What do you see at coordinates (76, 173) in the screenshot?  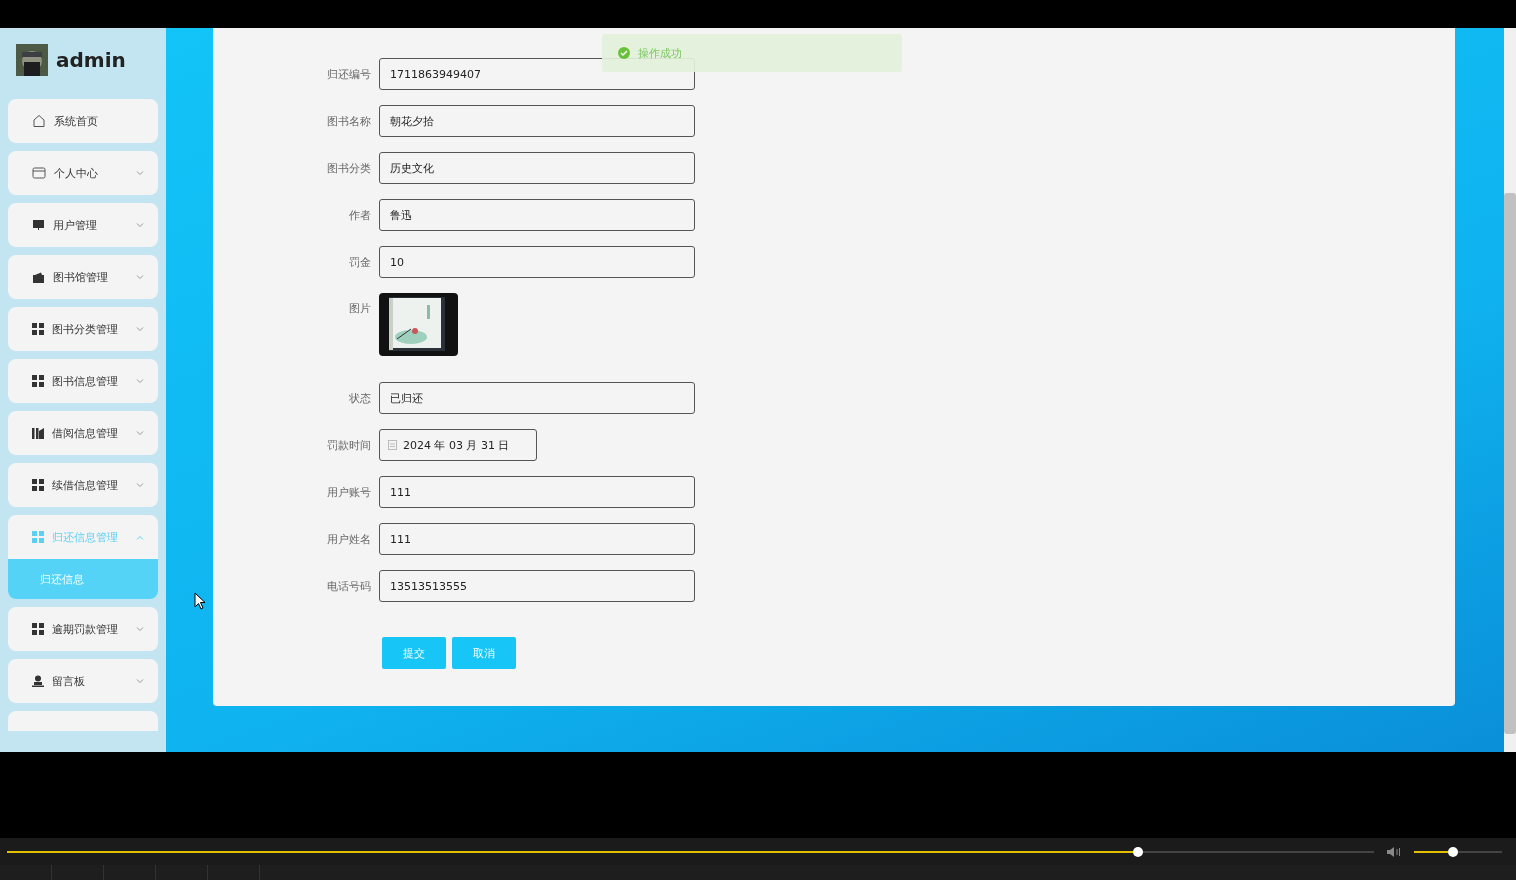 I see `menu-label: 个人中心` at bounding box center [76, 173].